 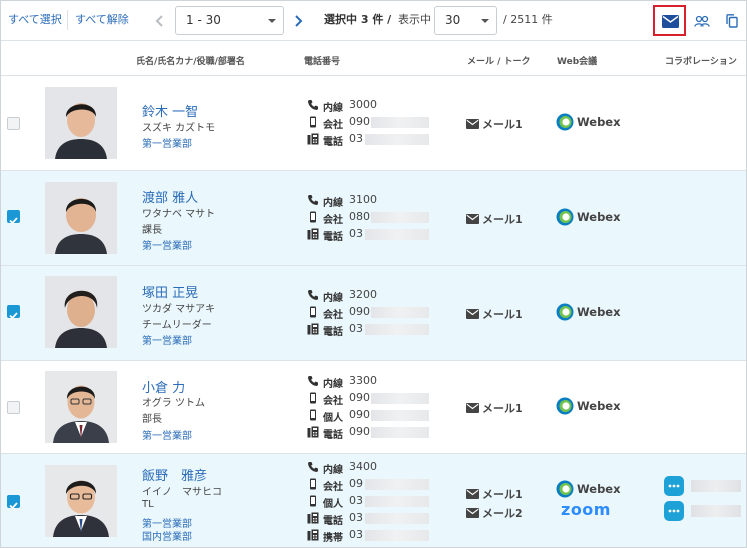 What do you see at coordinates (494, 513) in the screenshot?
I see `mail-link: メール2` at bounding box center [494, 513].